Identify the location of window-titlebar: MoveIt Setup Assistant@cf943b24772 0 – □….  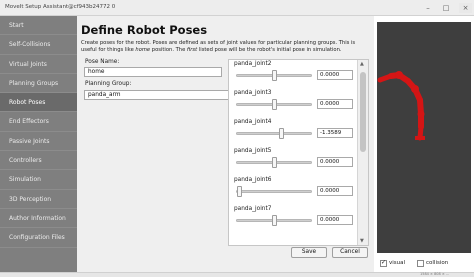
(237, 8).